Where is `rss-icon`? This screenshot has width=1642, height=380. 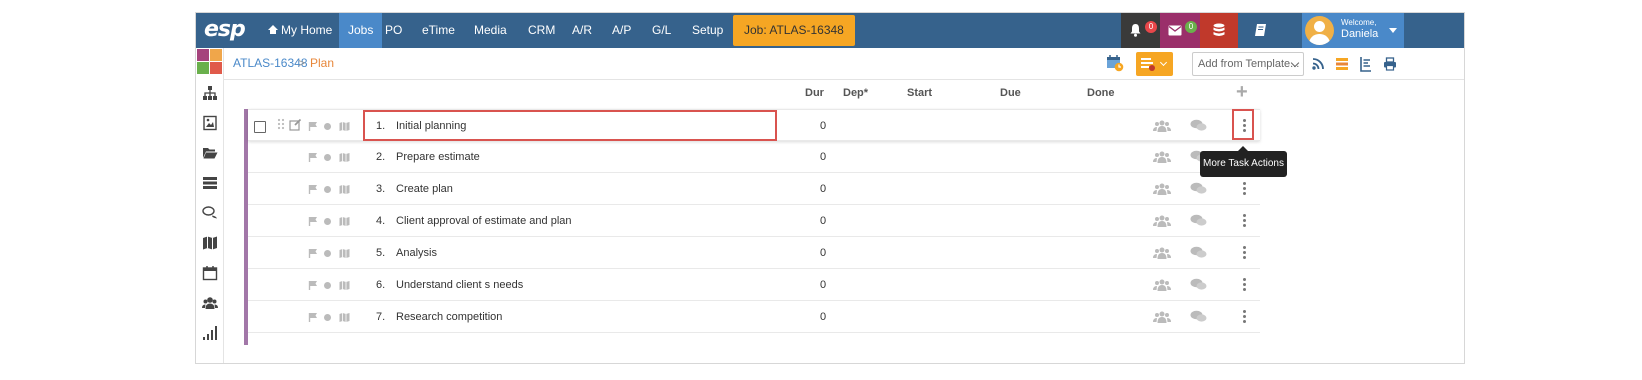
rss-icon is located at coordinates (1318, 64).